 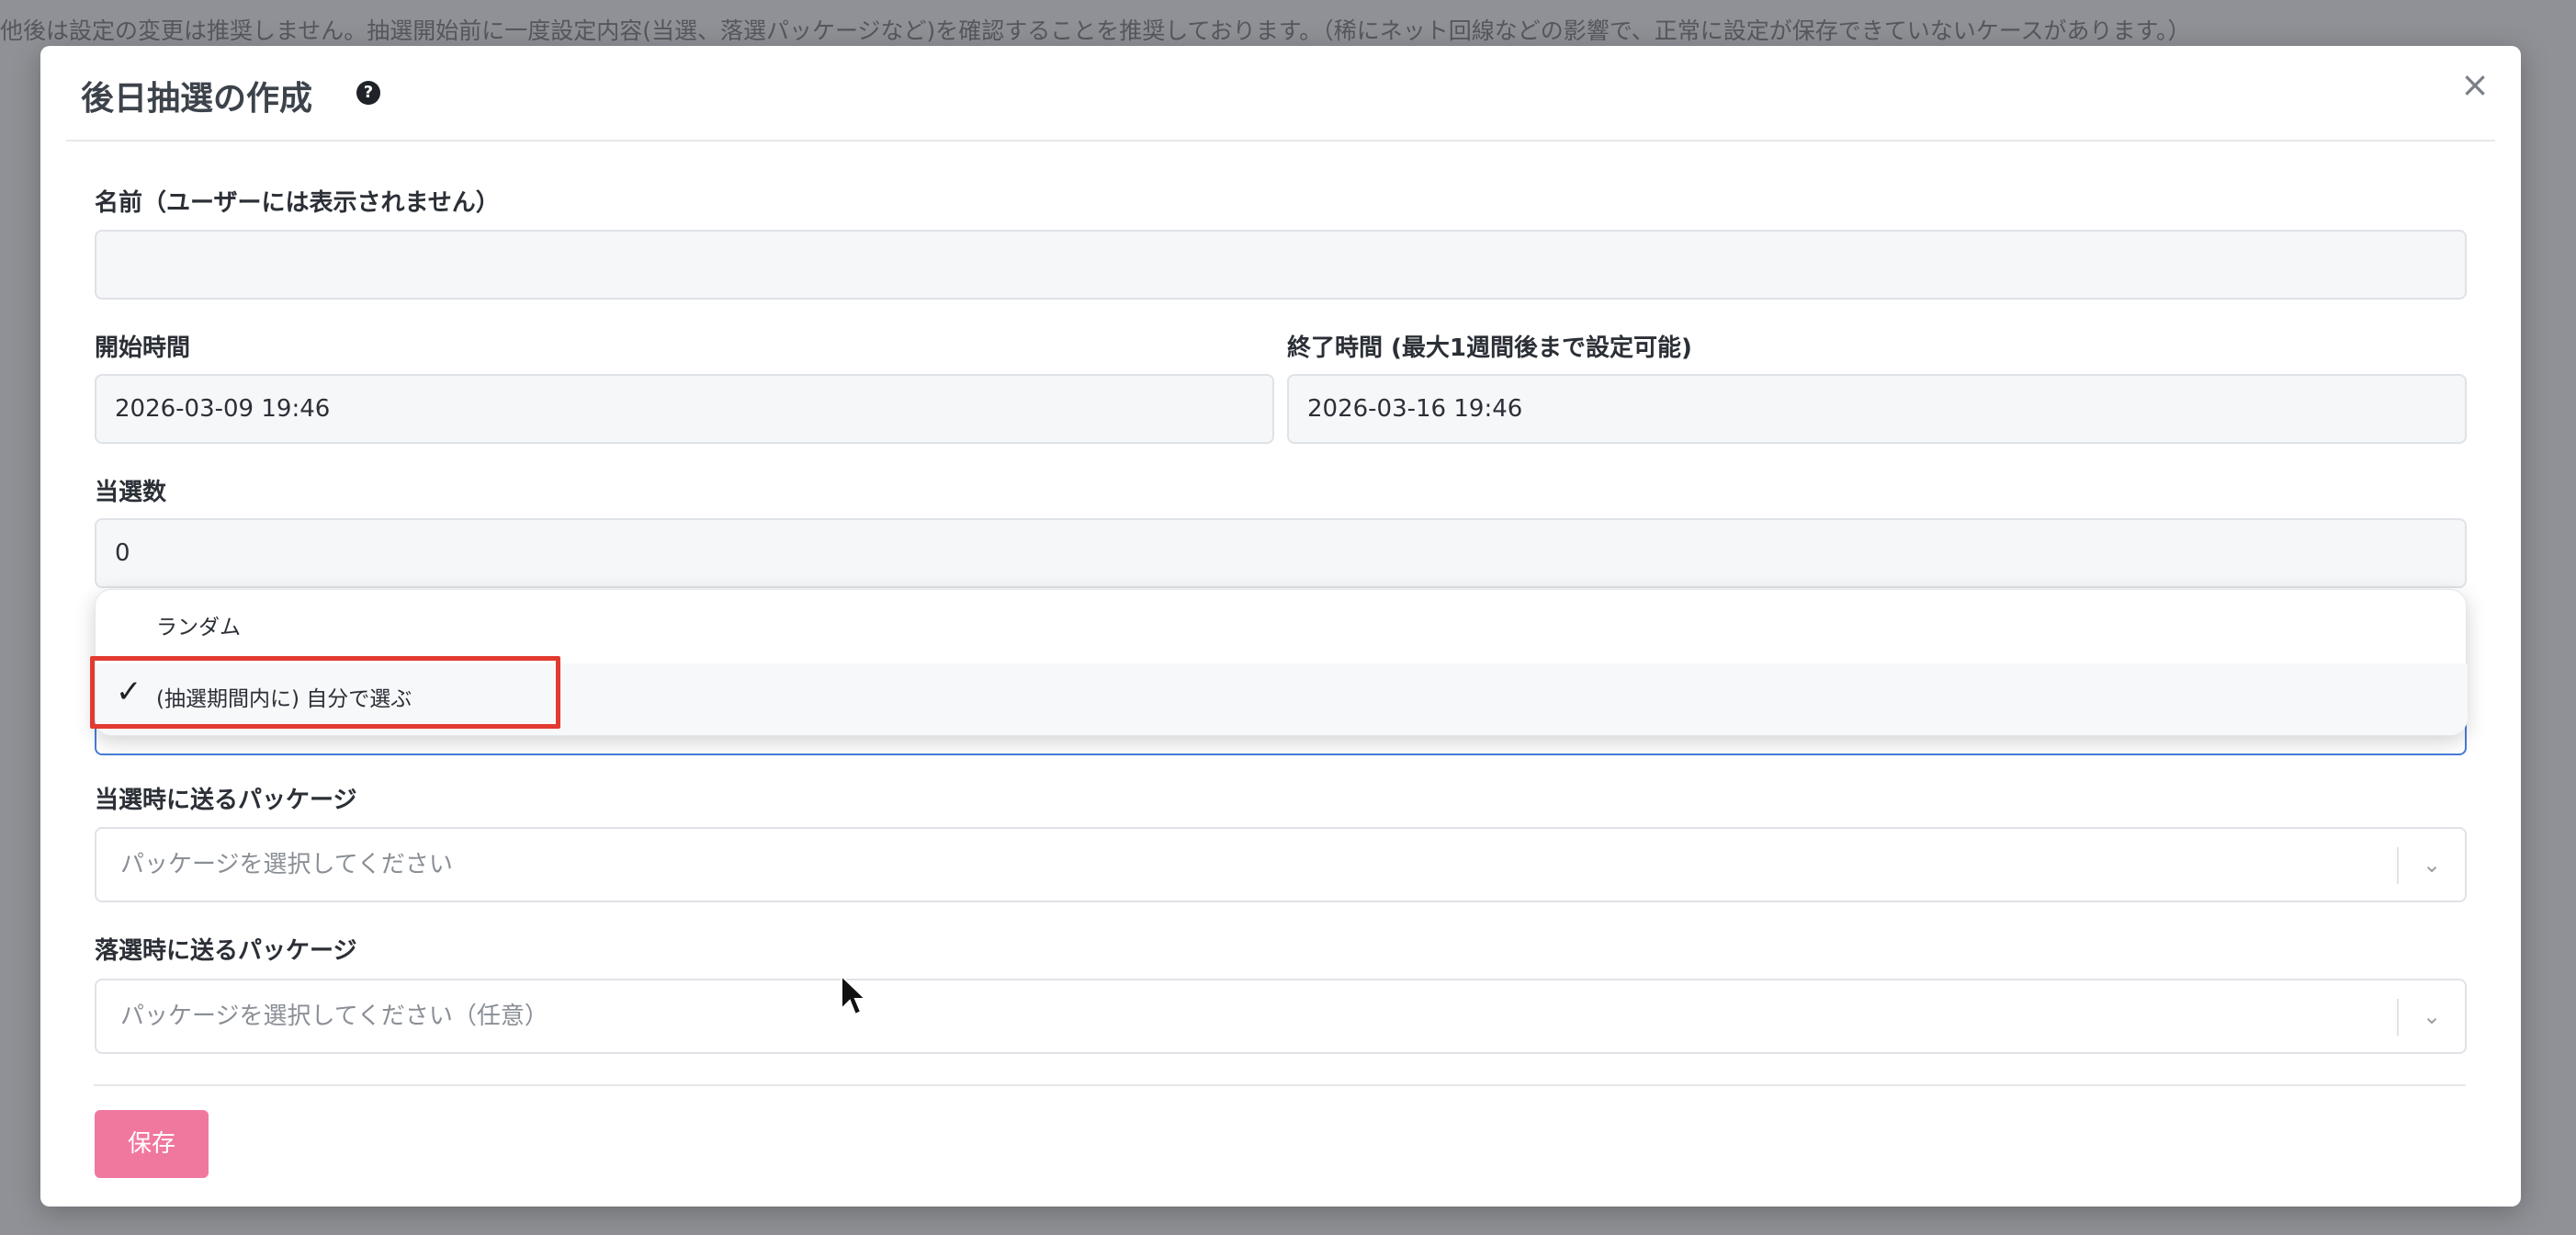 I want to click on start-time-label: 開始時間, so click(x=143, y=348).